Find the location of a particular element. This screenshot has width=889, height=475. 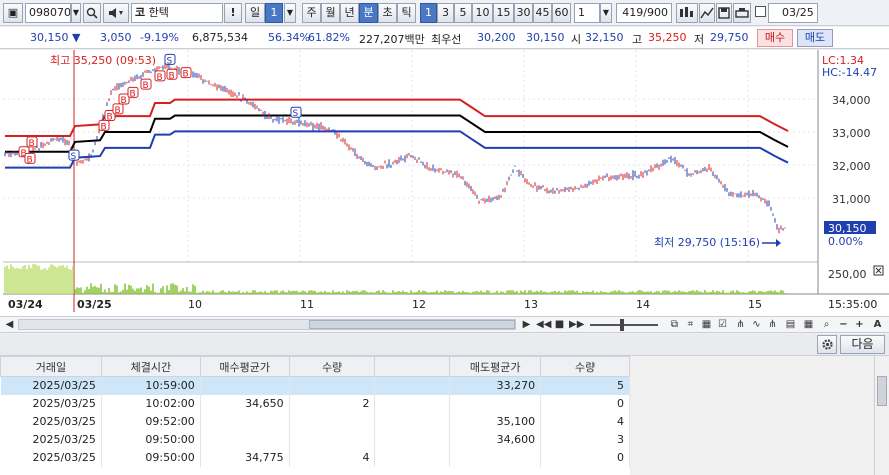

sell-button: 매도 is located at coordinates (815, 38).